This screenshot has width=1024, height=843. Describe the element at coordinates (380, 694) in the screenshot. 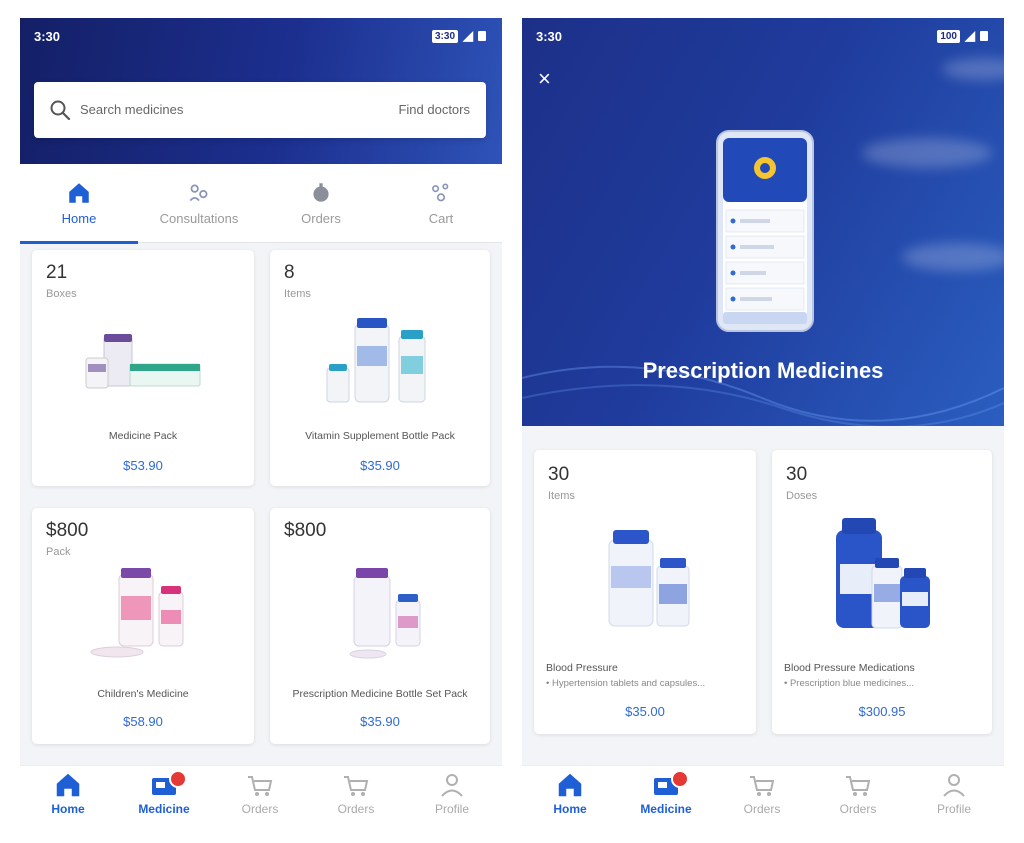

I see `product-name: Prescription Medicine Bottle Set Pack` at that location.